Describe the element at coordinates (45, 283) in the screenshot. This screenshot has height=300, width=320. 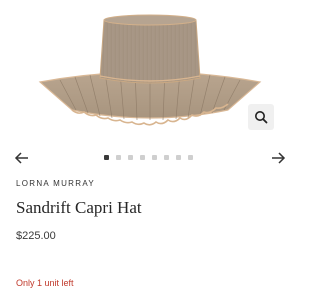
I see `stock-note: Only 1 unit left` at that location.